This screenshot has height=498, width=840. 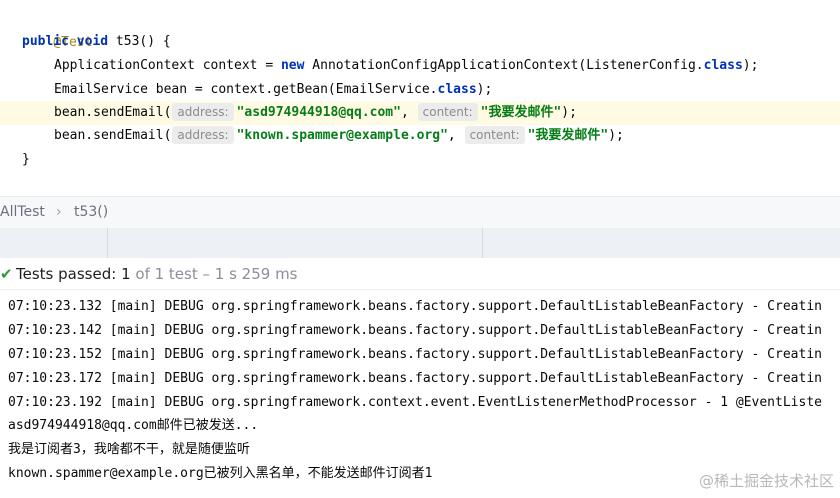 I want to click on code-line-2: public void t53() {, so click(x=420, y=42).